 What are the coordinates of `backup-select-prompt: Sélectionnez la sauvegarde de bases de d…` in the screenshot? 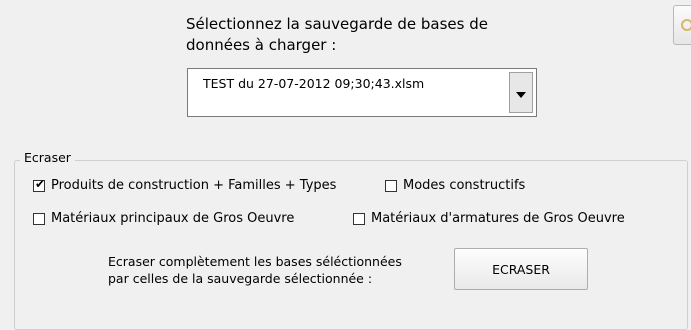 It's located at (396, 35).